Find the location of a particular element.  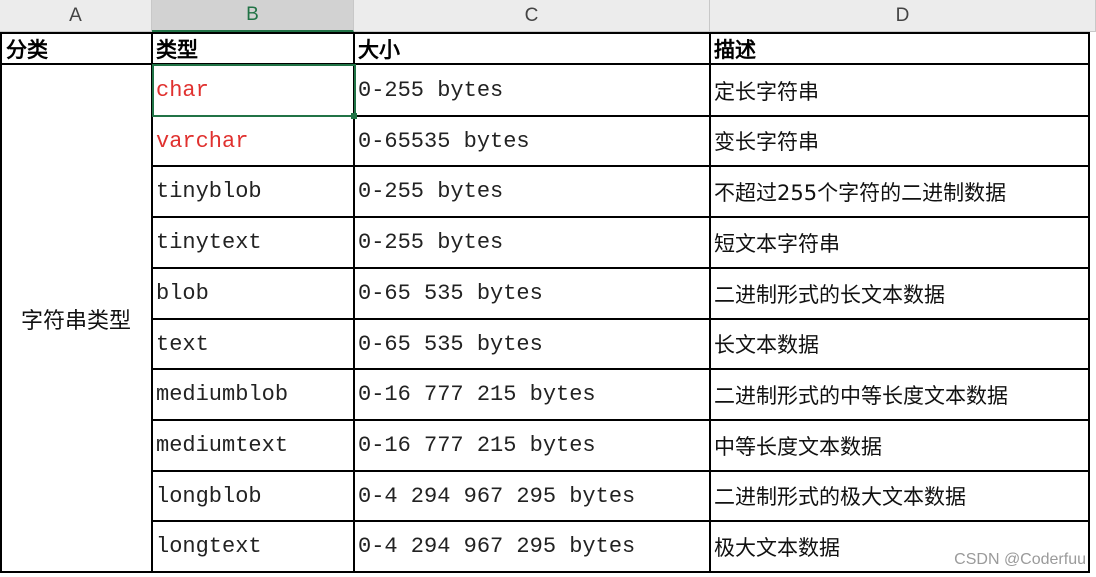

column-header-b: B is located at coordinates (253, 16).